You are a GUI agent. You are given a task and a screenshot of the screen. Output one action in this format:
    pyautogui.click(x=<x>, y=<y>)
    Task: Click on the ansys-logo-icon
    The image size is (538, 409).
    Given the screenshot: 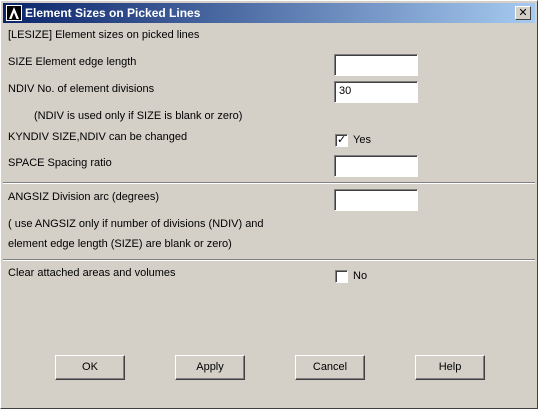 What is the action you would take?
    pyautogui.click(x=14, y=13)
    